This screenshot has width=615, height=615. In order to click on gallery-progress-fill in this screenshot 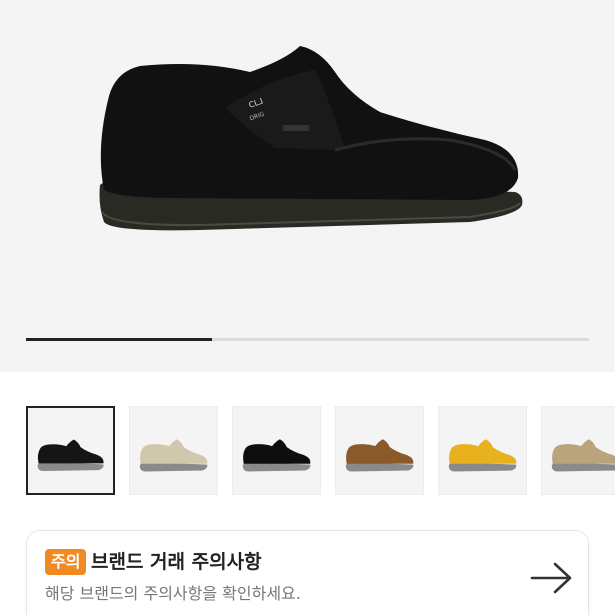, I will do `click(119, 339)`.